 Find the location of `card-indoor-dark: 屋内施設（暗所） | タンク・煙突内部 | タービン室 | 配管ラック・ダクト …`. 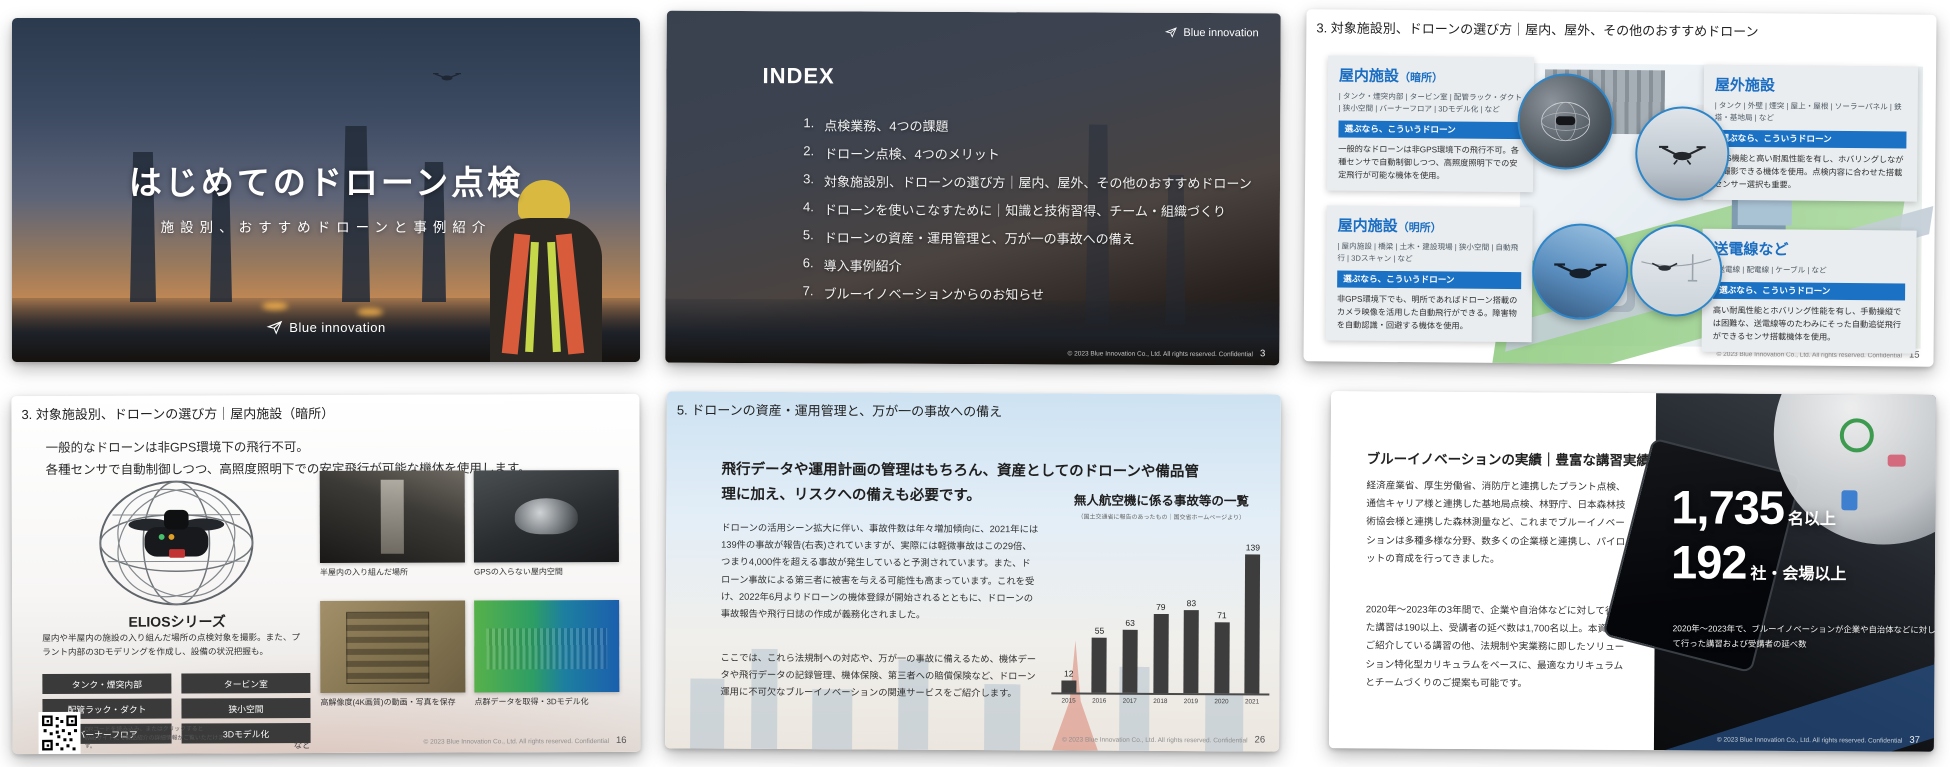

card-indoor-dark: 屋内施設（暗所） | タンク・煙突内部 | タービン室 | 配管ラック・ダクト … is located at coordinates (1430, 124).